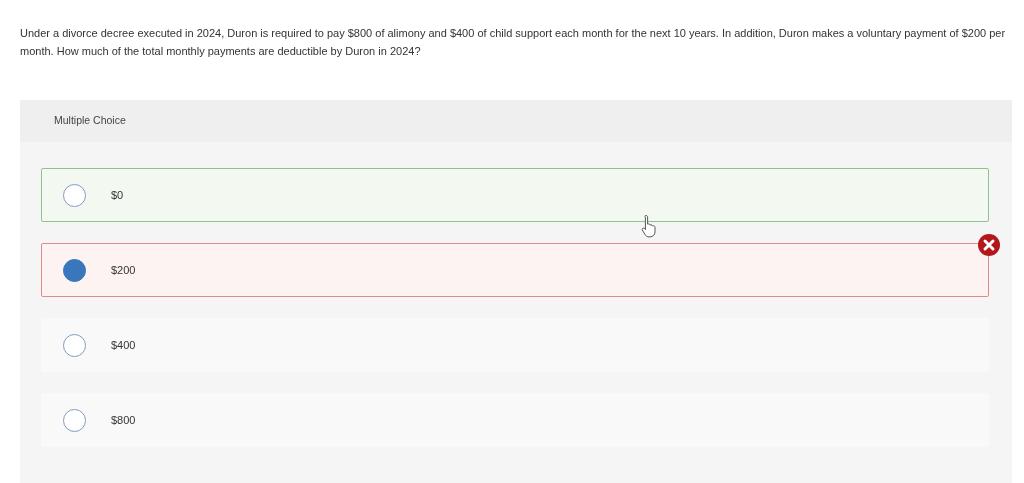  Describe the element at coordinates (515, 195) in the screenshot. I see `answer-option: $0` at that location.